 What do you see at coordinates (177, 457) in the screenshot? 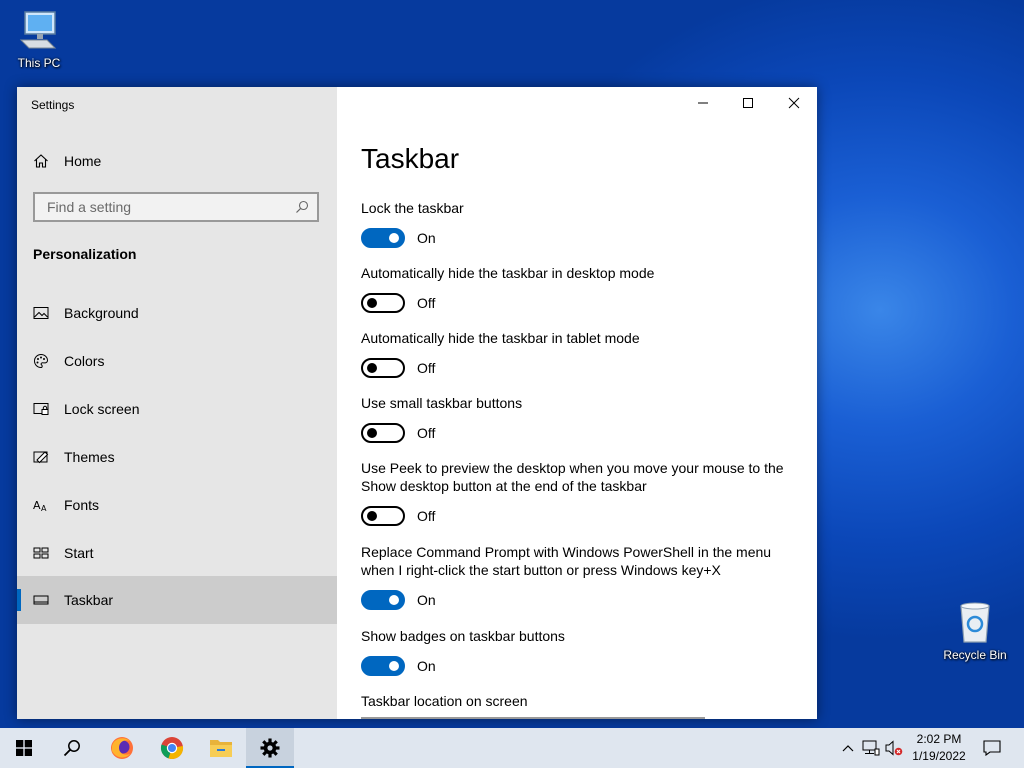
I see `sidebar-item-themes: Themes` at bounding box center [177, 457].